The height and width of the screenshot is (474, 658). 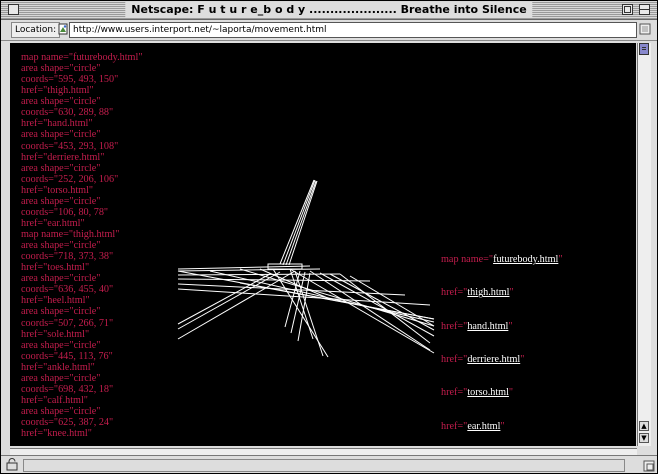 I want to click on href-line-hand: href="hand.html", so click(x=502, y=326).